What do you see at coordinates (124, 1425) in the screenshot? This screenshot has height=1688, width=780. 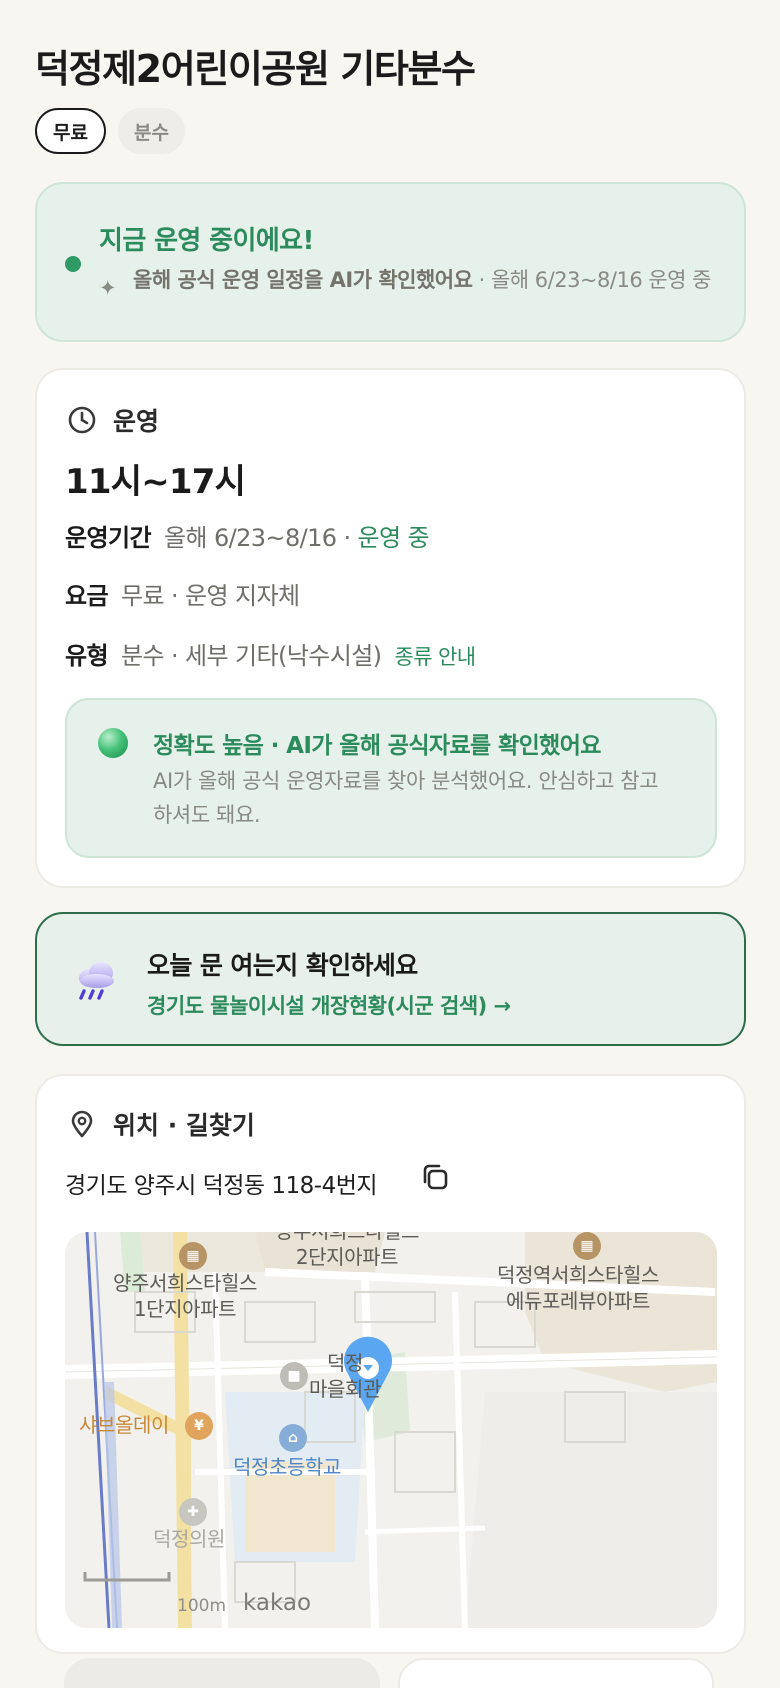 I see `map-label-restaurant: 샤브올데이` at bounding box center [124, 1425].